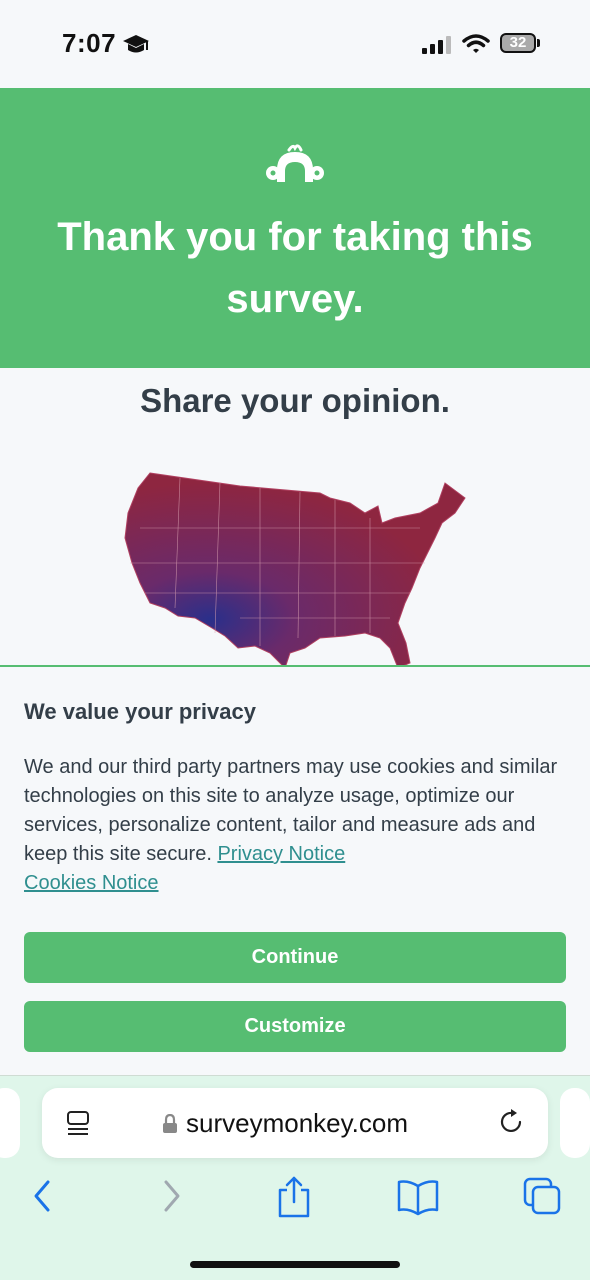  I want to click on battery-icon: 32, so click(520, 43).